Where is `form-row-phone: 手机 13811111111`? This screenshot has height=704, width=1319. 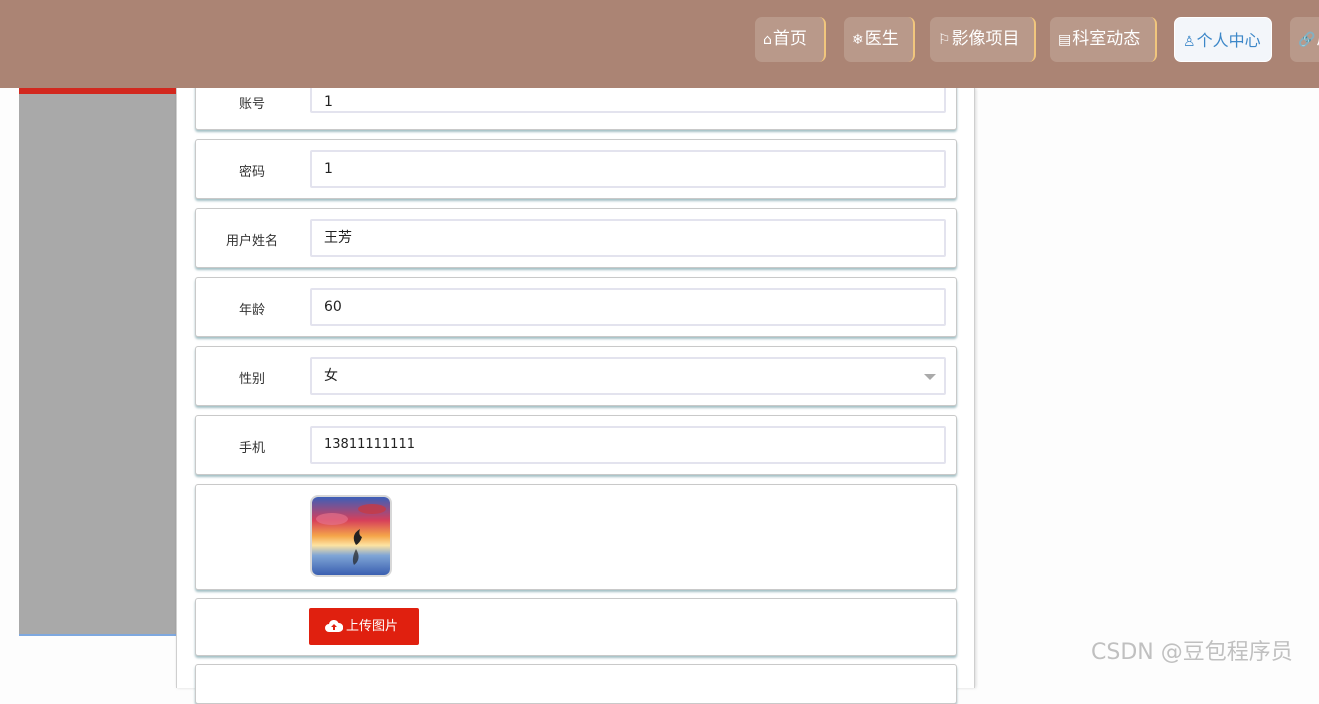
form-row-phone: 手机 13811111111 is located at coordinates (576, 445).